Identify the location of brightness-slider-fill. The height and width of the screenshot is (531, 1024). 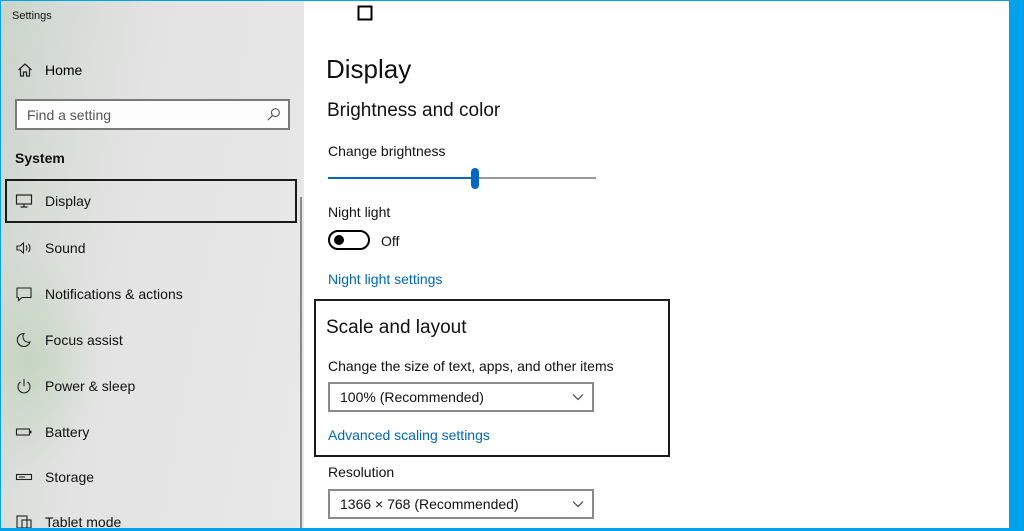
(399, 178).